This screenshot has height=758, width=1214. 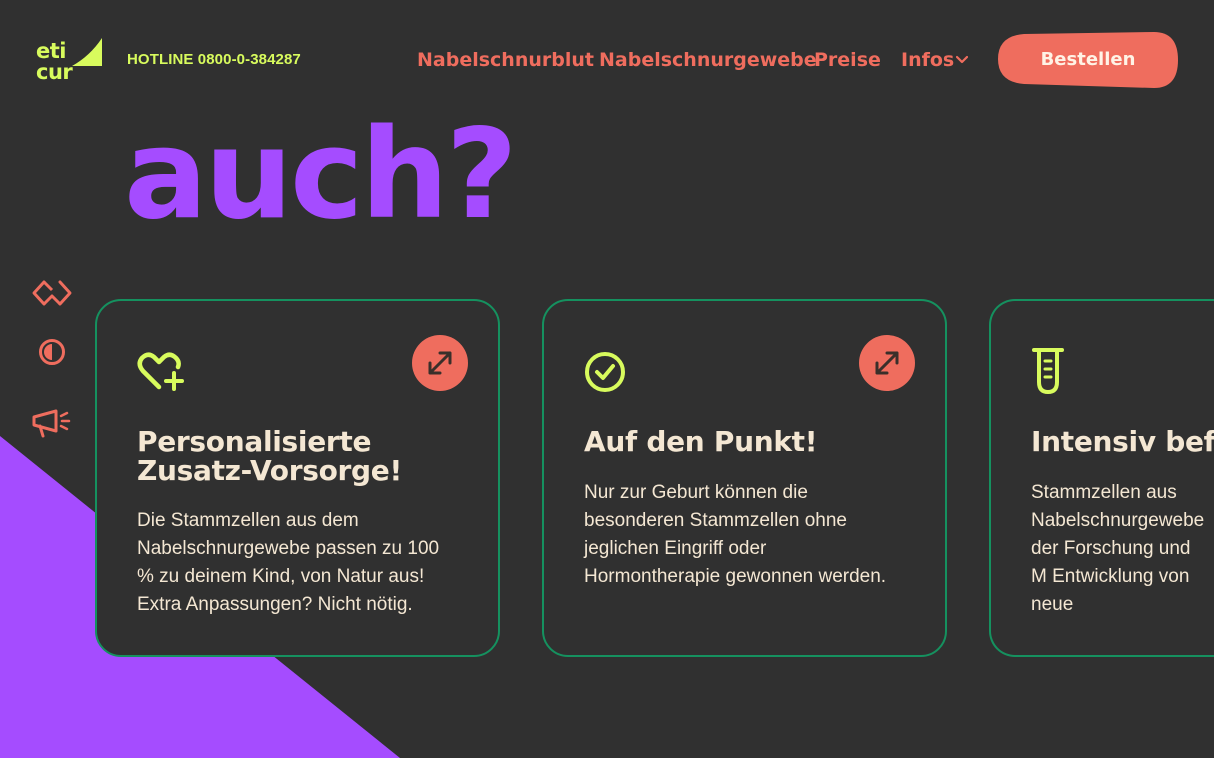 I want to click on chevron-down-icon, so click(x=962, y=60).